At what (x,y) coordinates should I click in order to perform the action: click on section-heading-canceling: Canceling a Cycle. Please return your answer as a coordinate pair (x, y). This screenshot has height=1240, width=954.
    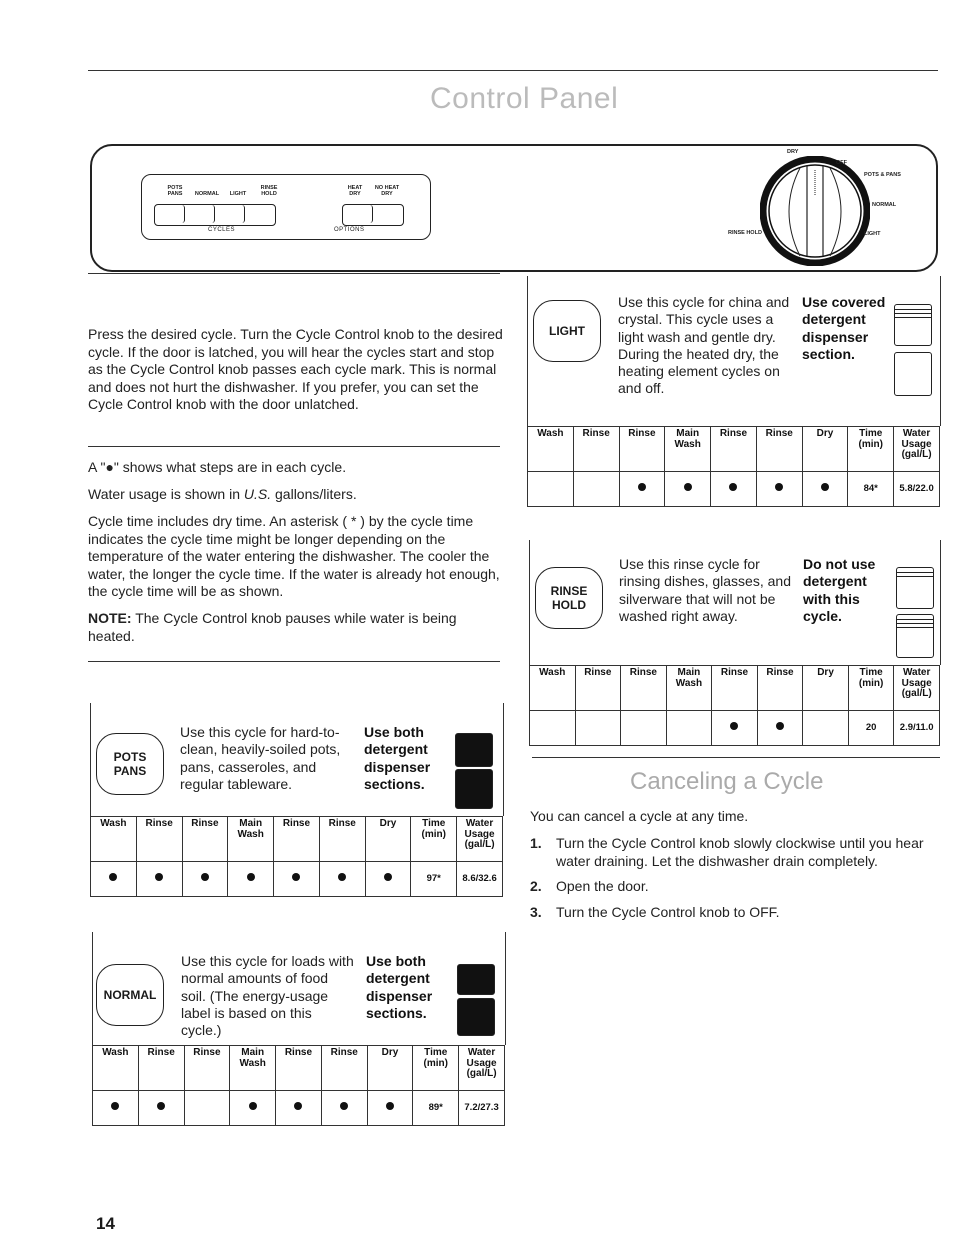
    Looking at the image, I should click on (727, 781).